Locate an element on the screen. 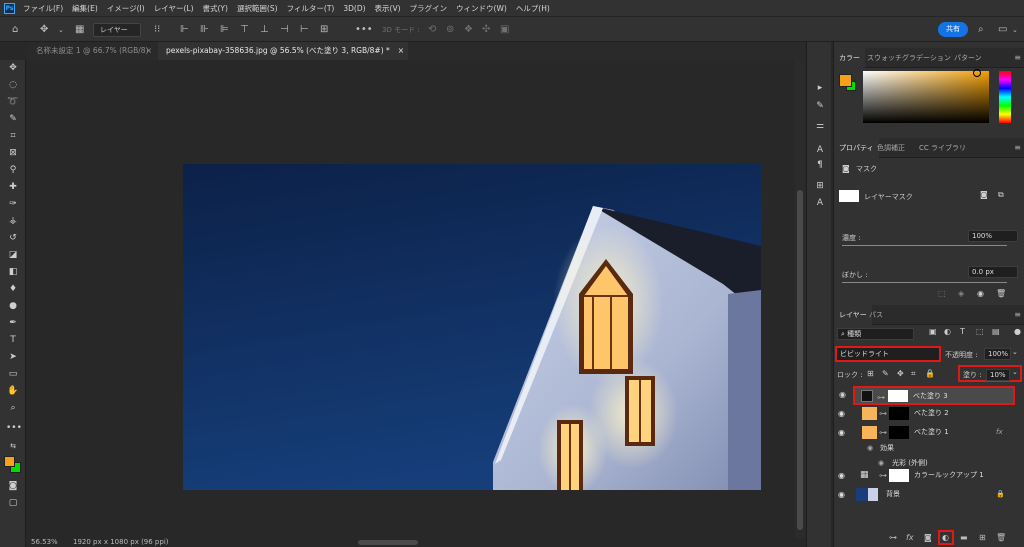 This screenshot has height=547, width=1024. menu-help: ヘルプ(H) is located at coordinates (533, 8).